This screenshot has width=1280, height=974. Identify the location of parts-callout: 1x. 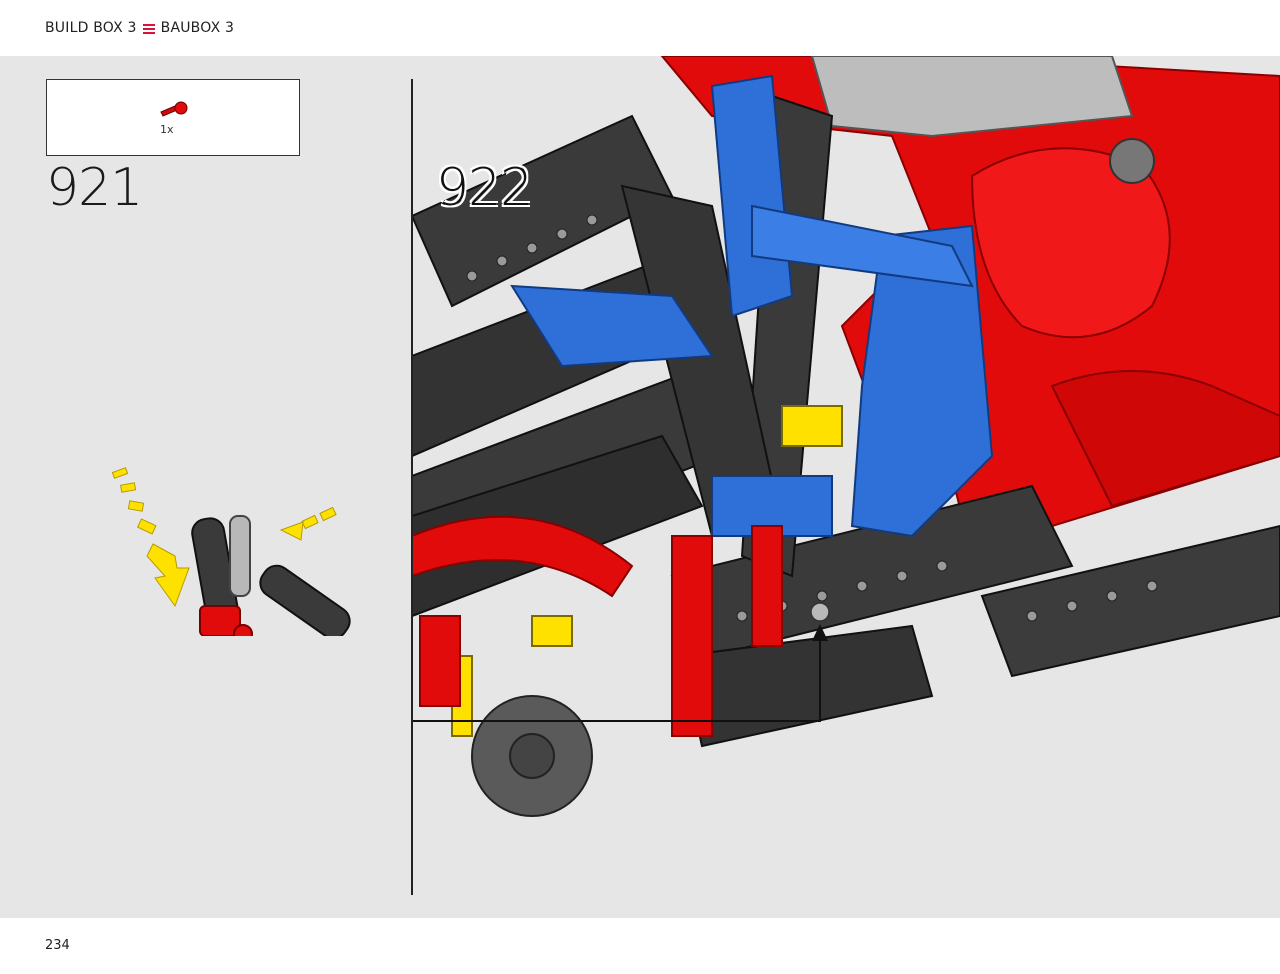
(173, 117).